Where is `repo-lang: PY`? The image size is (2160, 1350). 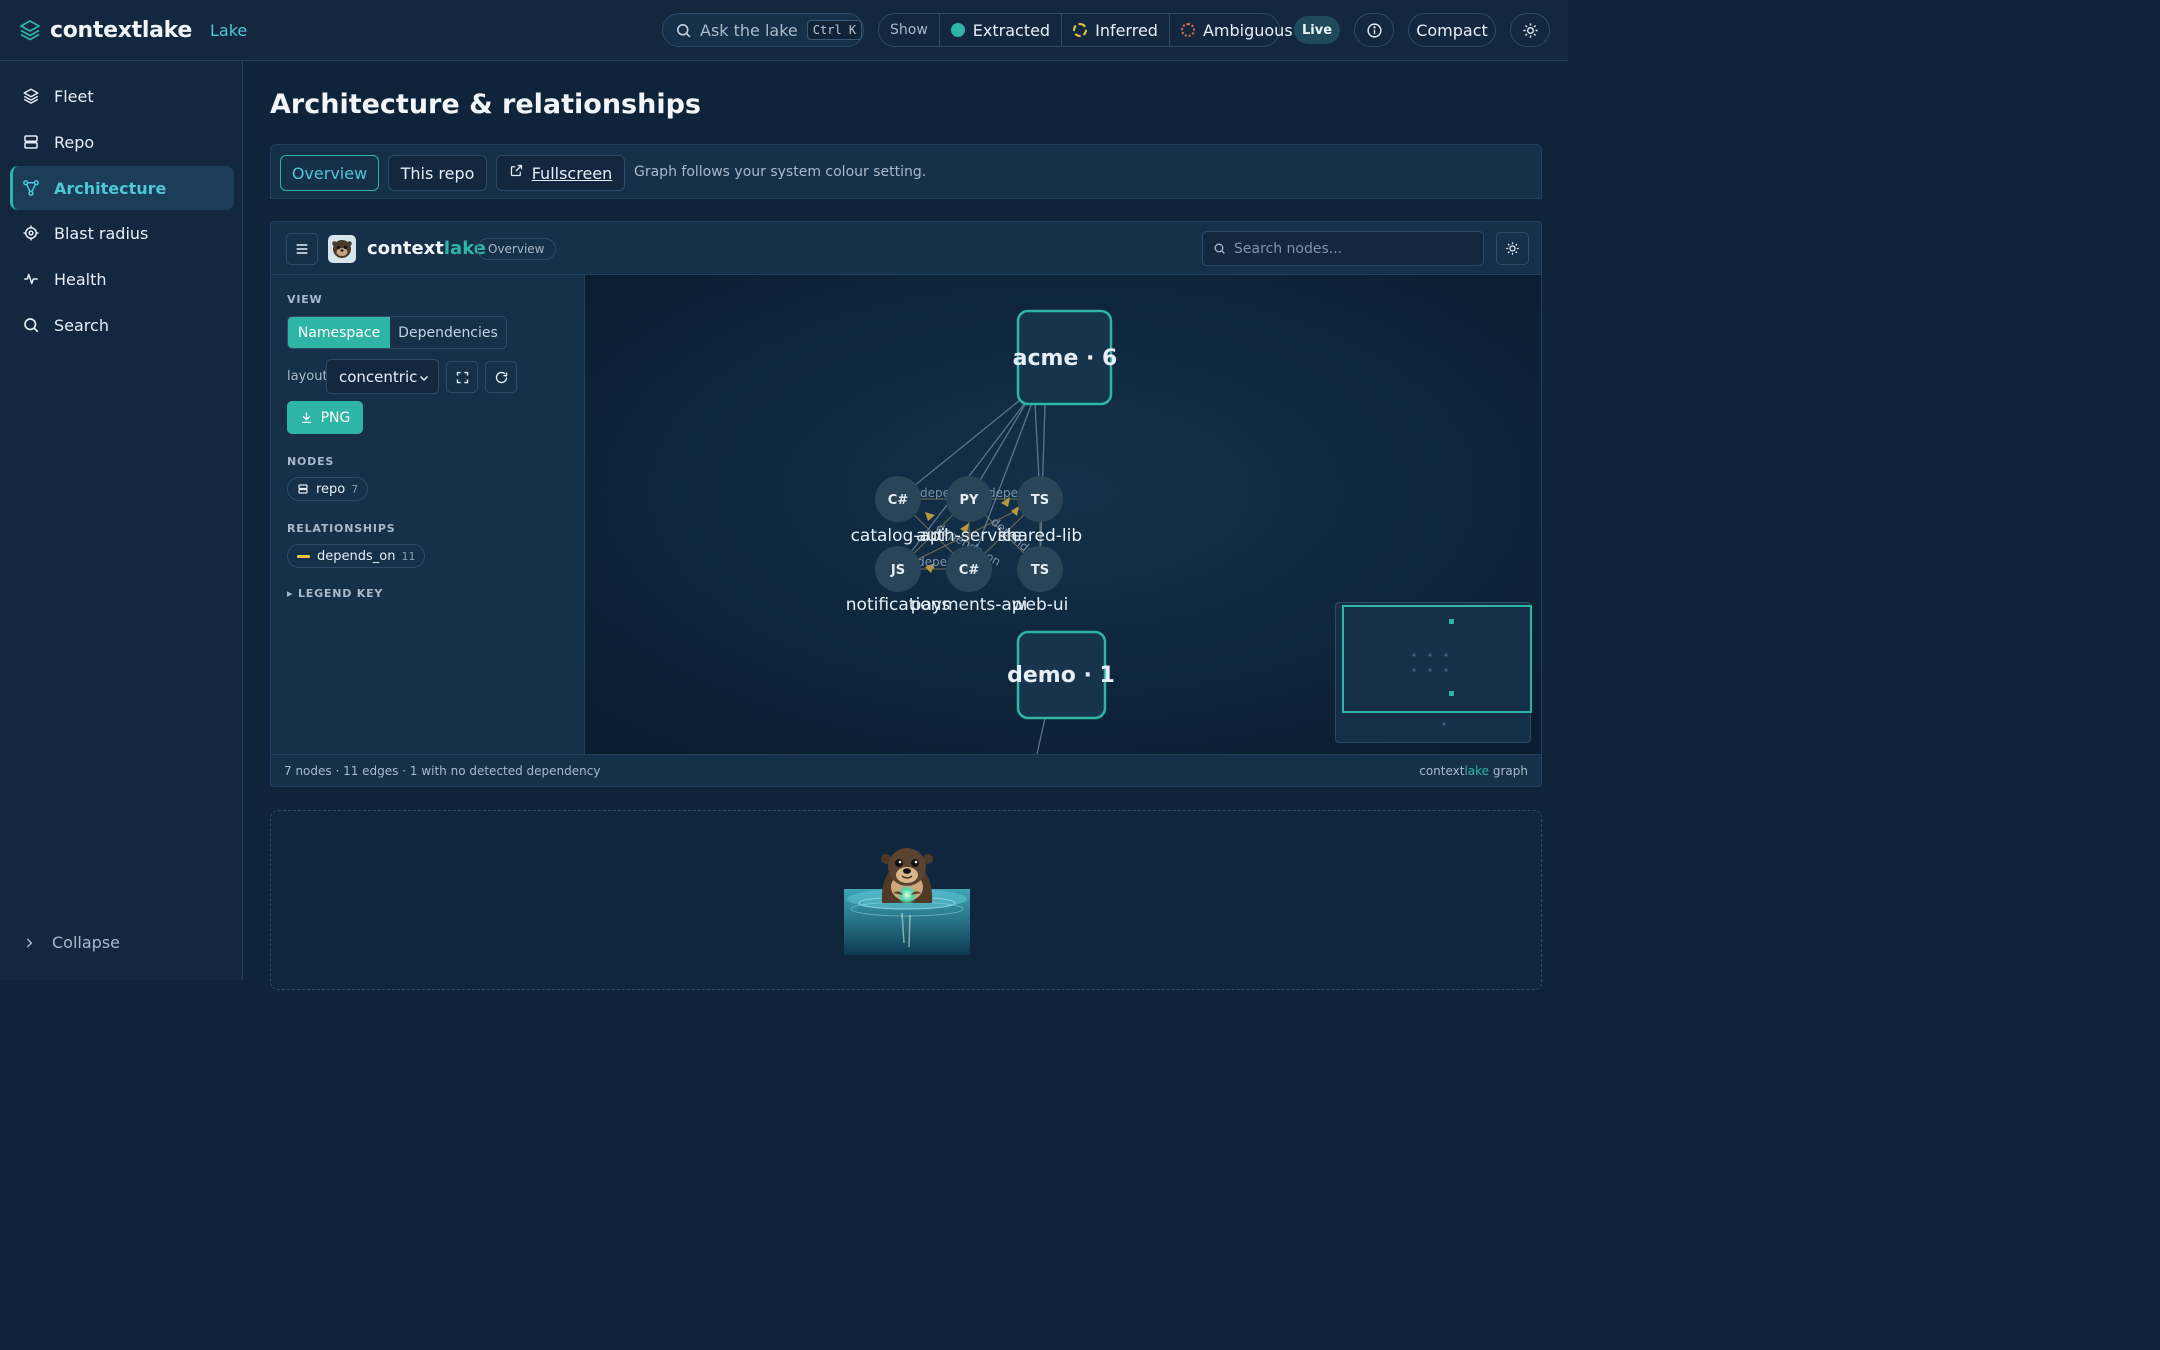
repo-lang: PY is located at coordinates (970, 500).